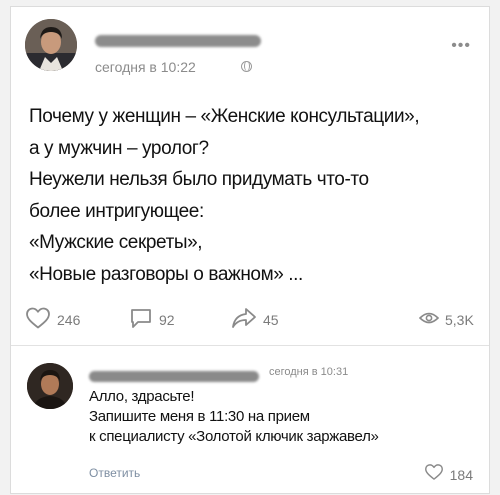  What do you see at coordinates (244, 320) in the screenshot?
I see `share-icon` at bounding box center [244, 320].